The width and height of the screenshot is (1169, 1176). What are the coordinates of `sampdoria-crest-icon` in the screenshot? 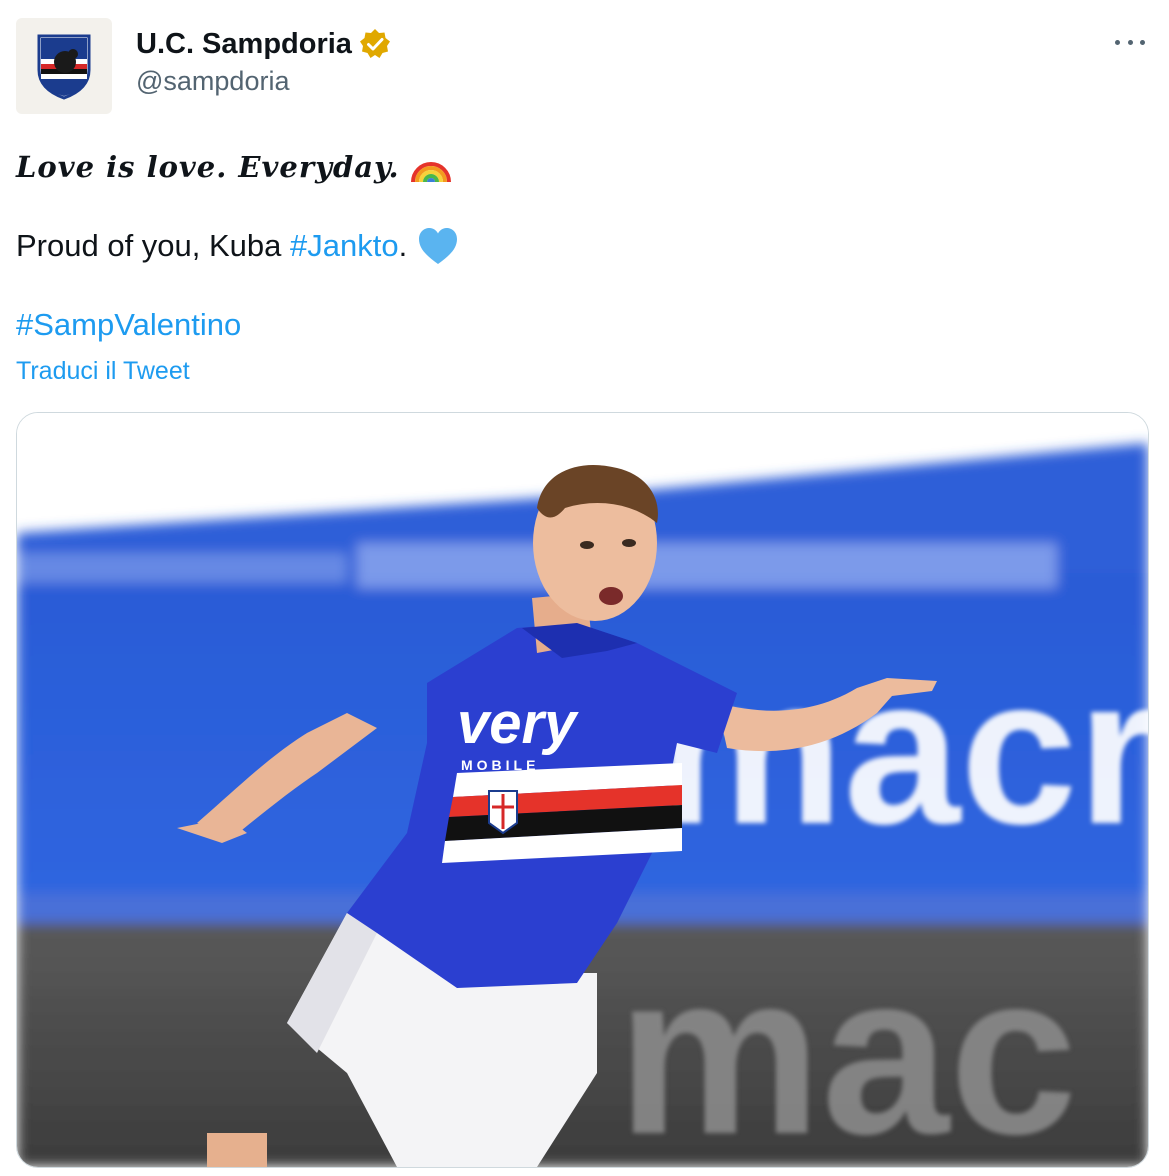 It's located at (64, 67).